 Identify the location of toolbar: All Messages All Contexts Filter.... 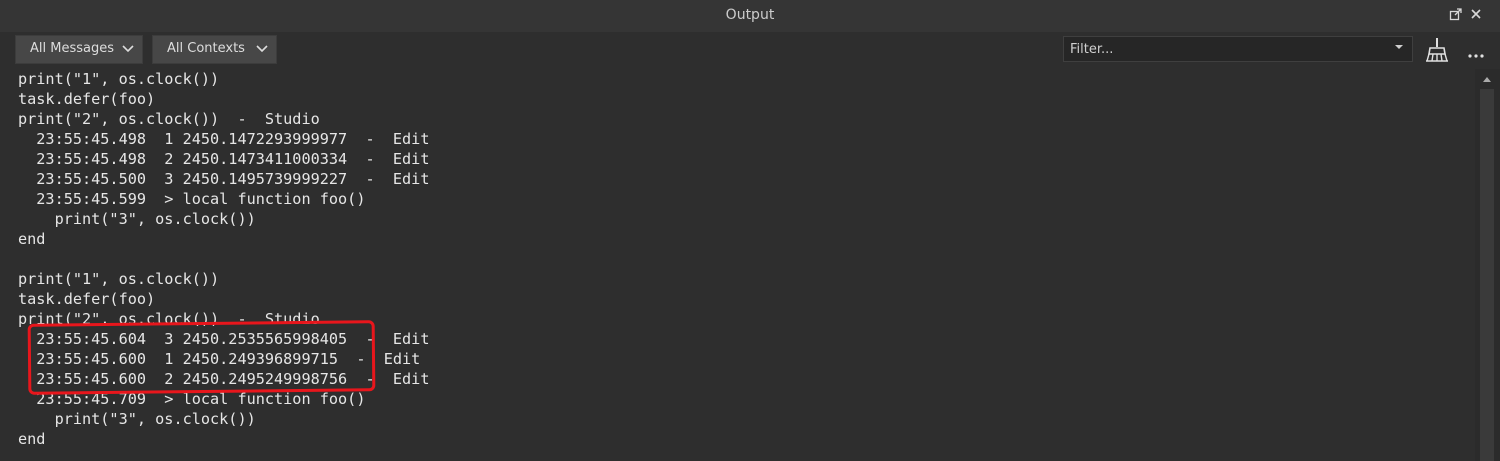
(750, 50).